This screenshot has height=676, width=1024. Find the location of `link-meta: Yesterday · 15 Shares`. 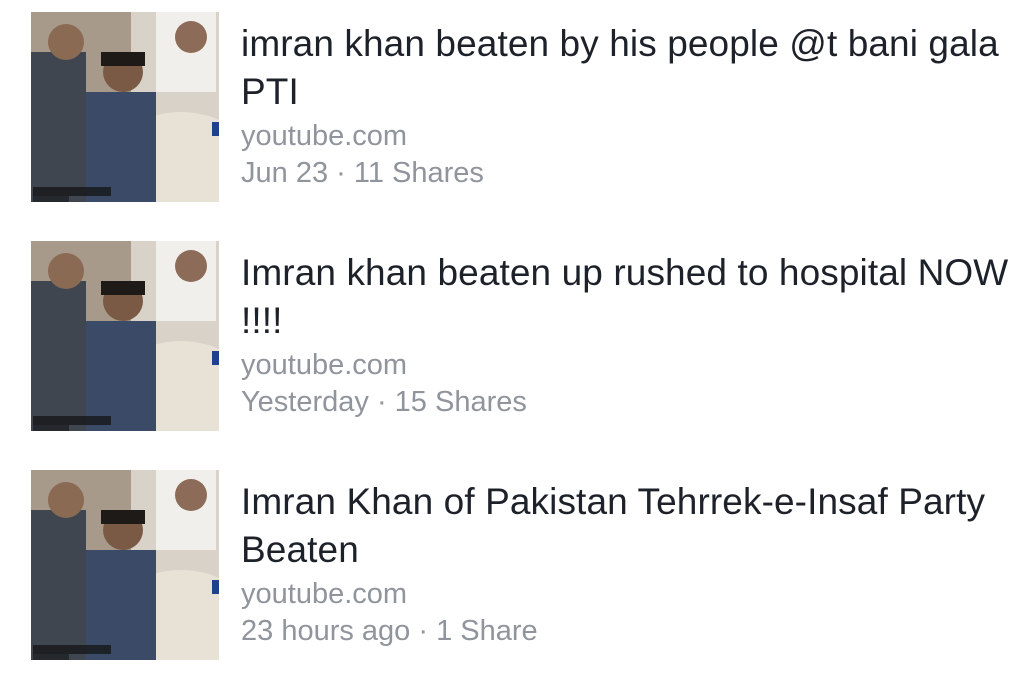

link-meta: Yesterday · 15 Shares is located at coordinates (384, 402).